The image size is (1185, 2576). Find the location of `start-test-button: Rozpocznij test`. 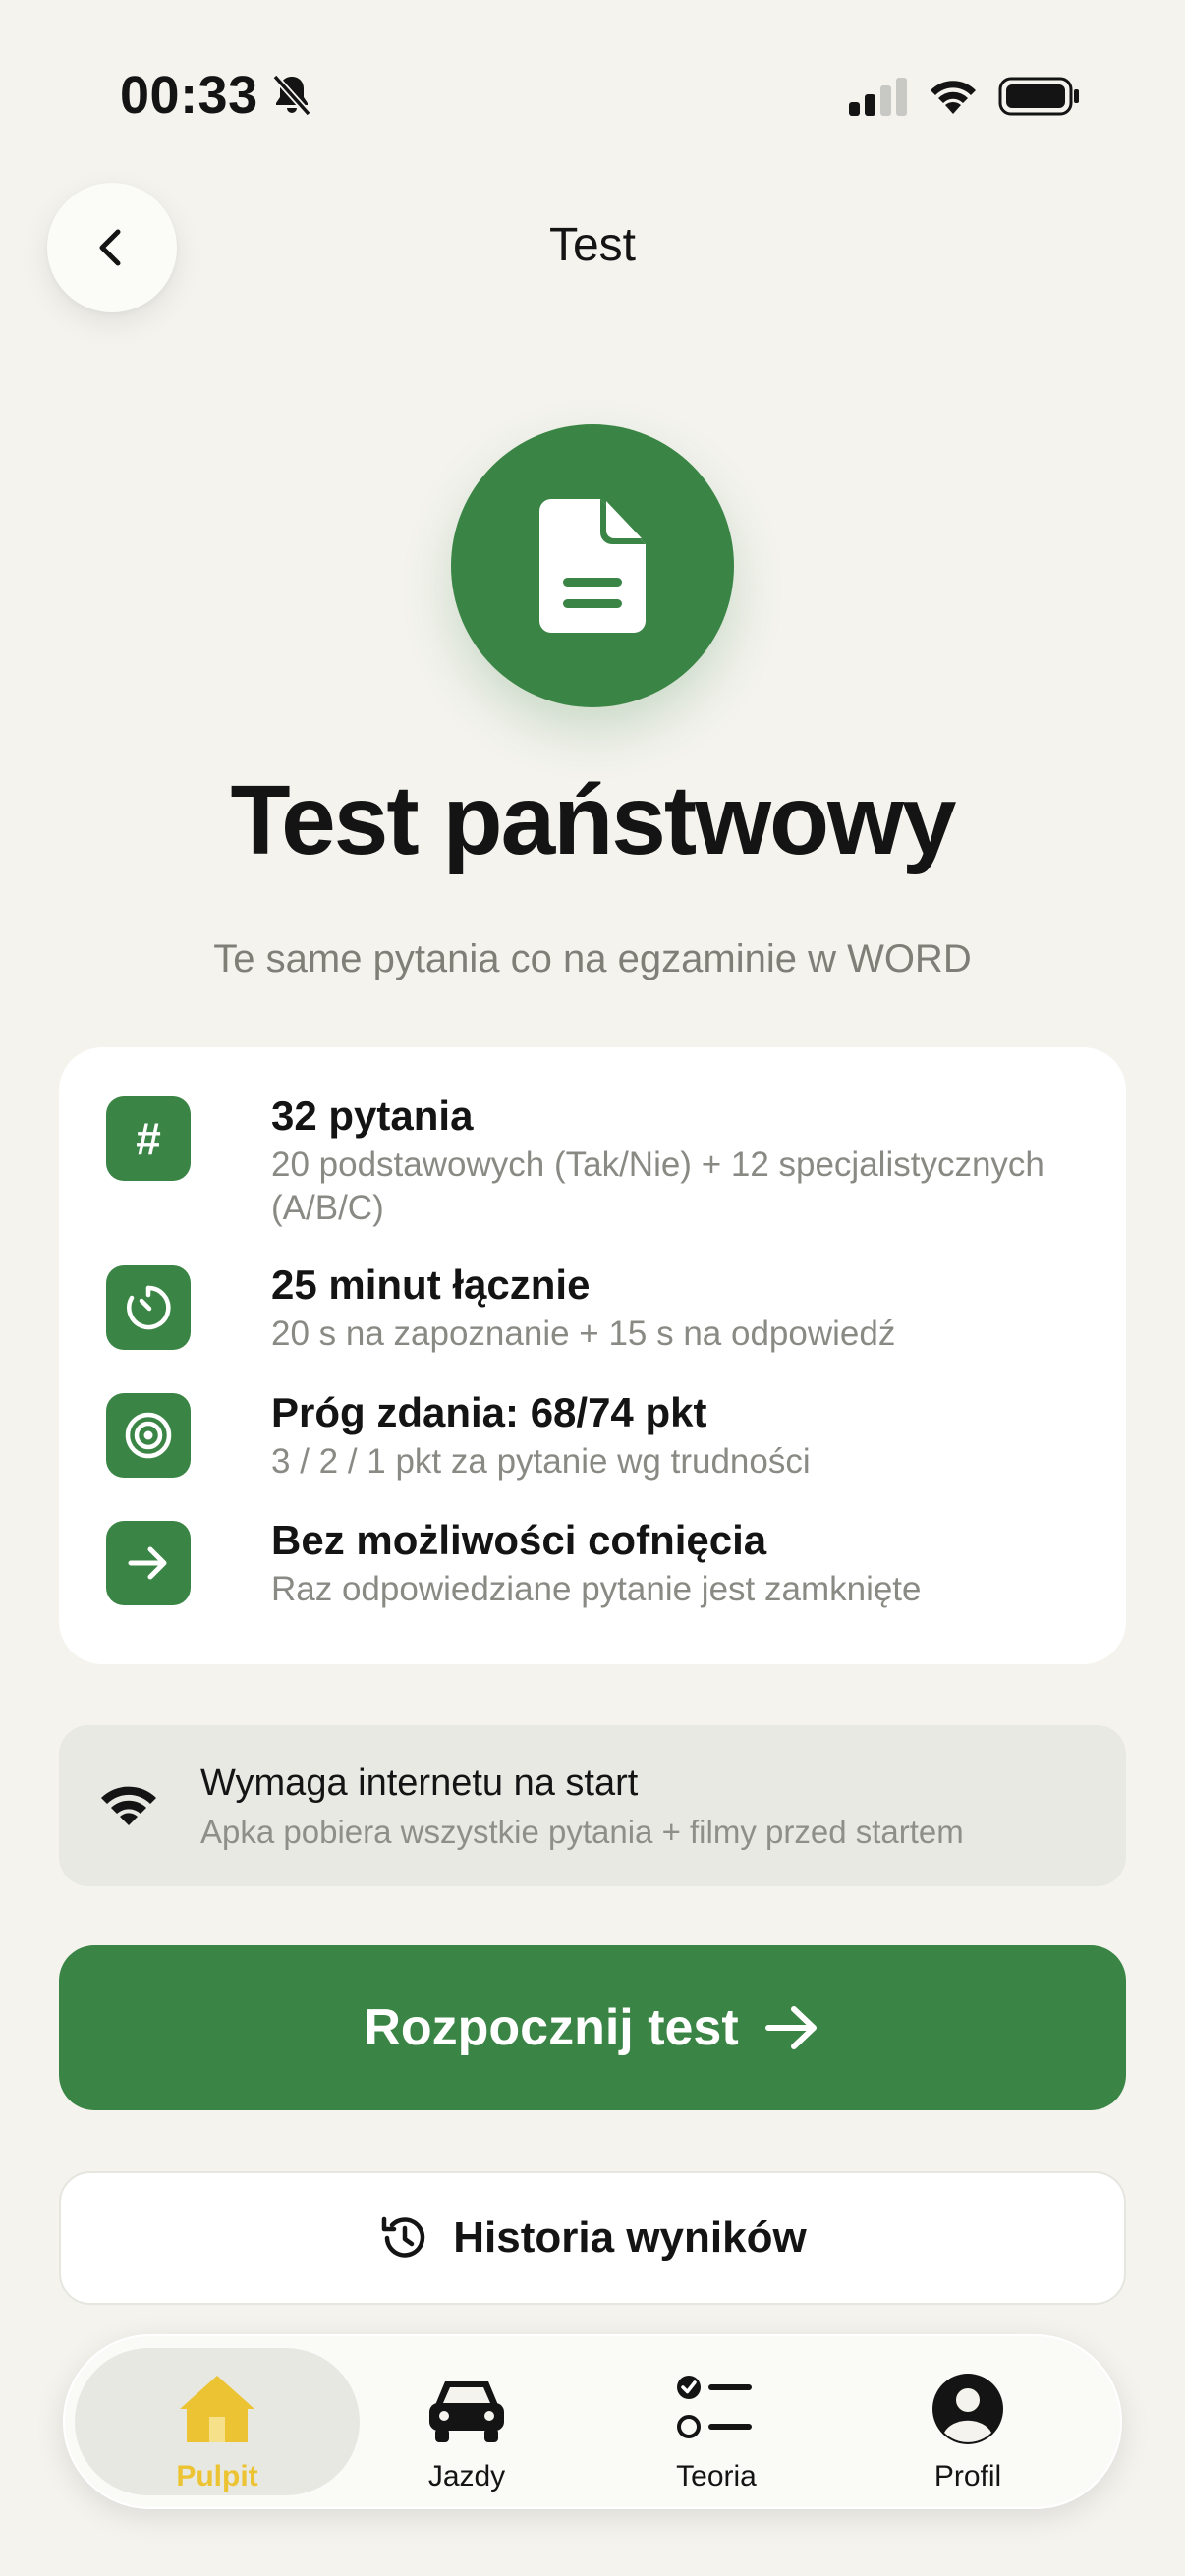

start-test-button: Rozpocznij test is located at coordinates (592, 2027).